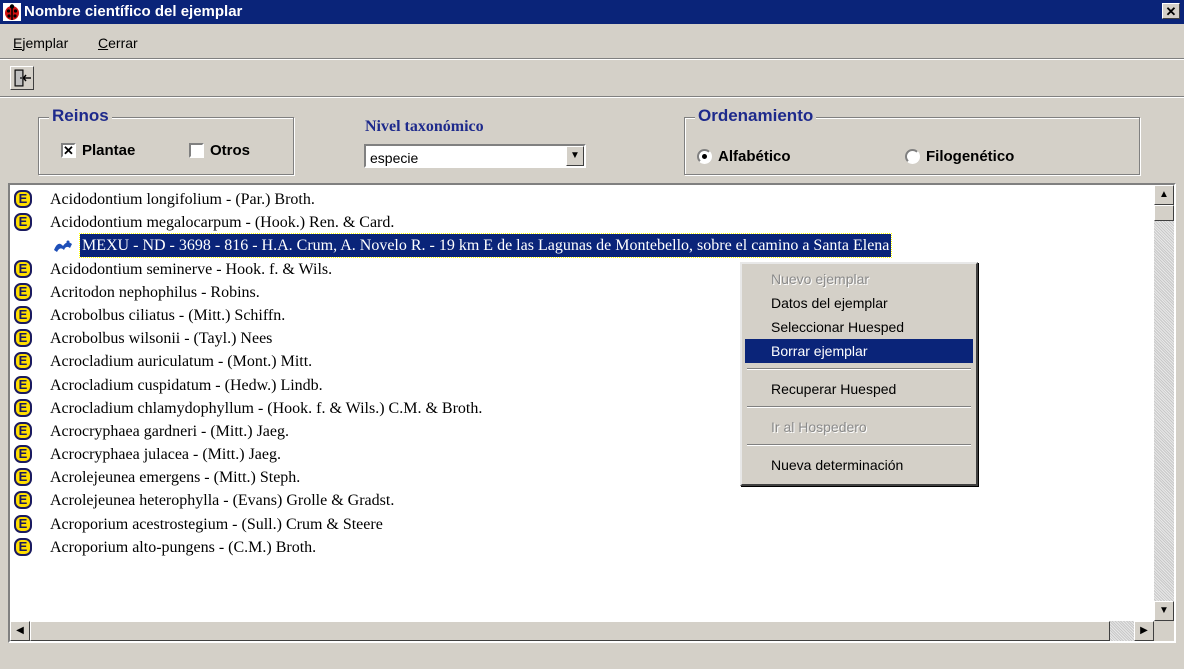 The height and width of the screenshot is (669, 1184). I want to click on ordenamiento-legend: Ordenamiento, so click(756, 116).